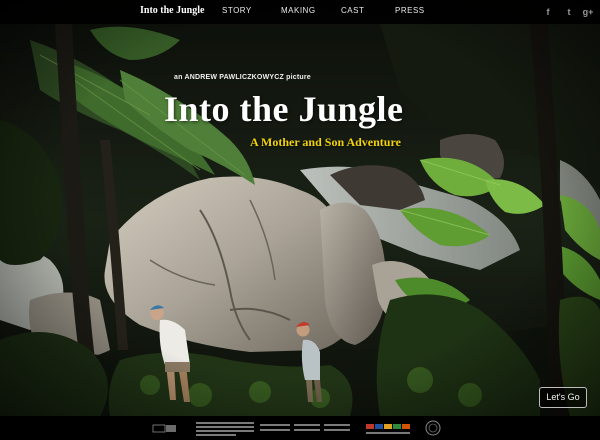 This screenshot has width=600, height=440. Describe the element at coordinates (410, 10) in the screenshot. I see `nav-item-press: PRESS` at that location.